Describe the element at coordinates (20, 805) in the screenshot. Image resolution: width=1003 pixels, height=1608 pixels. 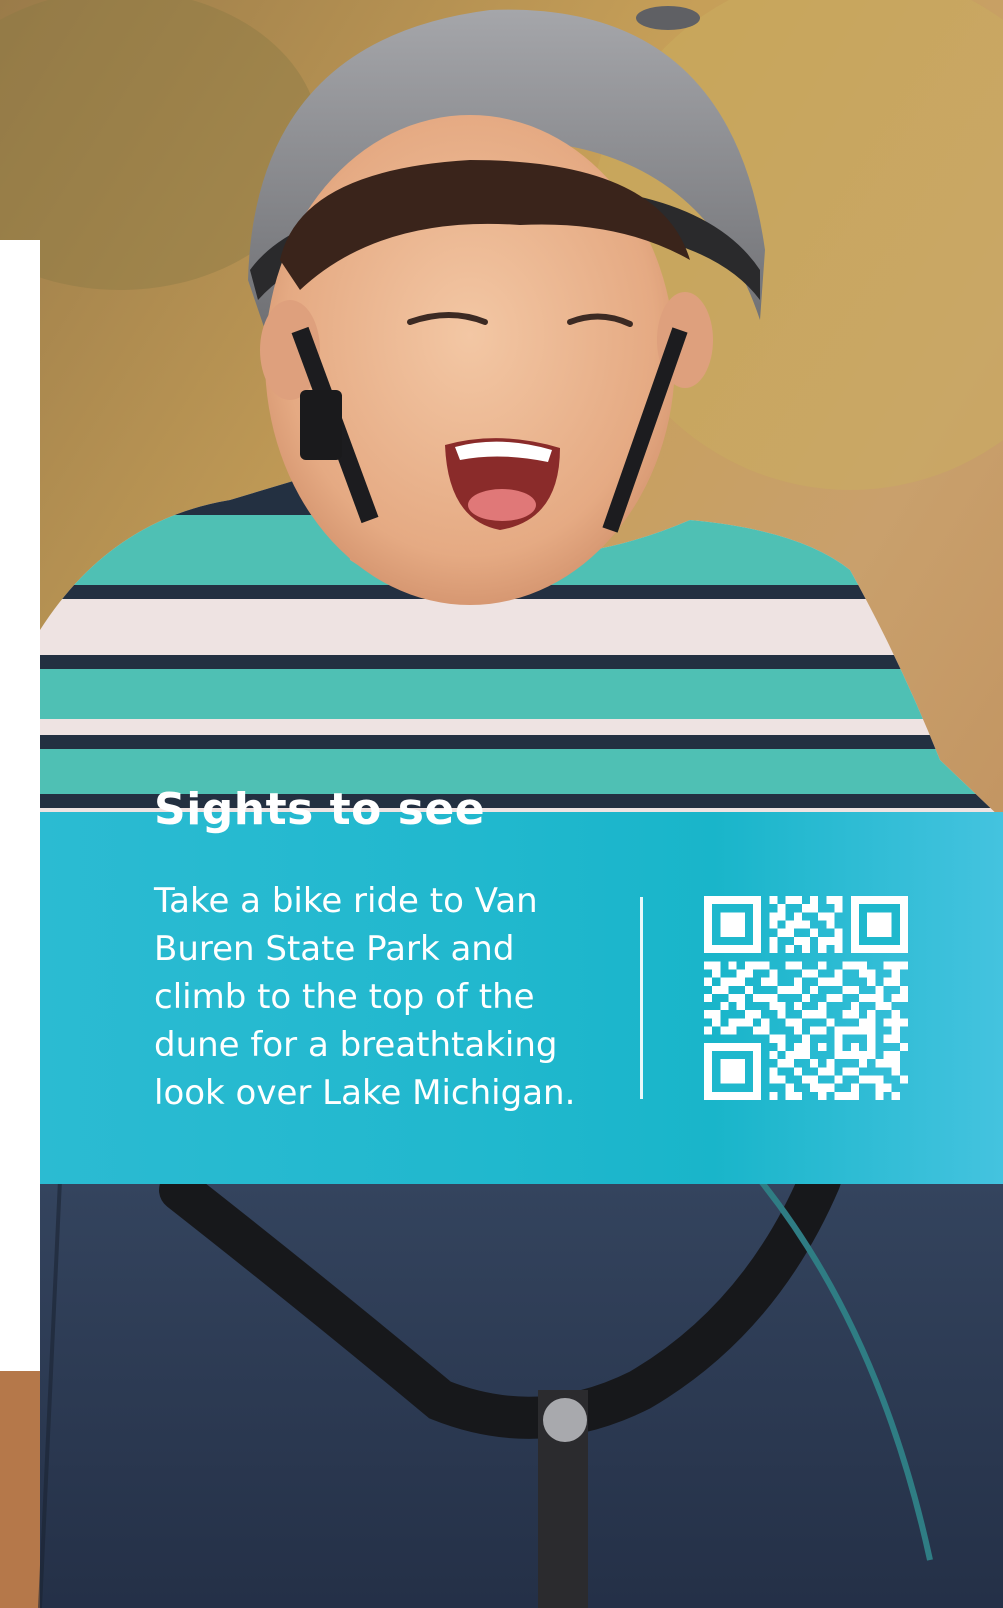
I see `page-edge-strip` at that location.